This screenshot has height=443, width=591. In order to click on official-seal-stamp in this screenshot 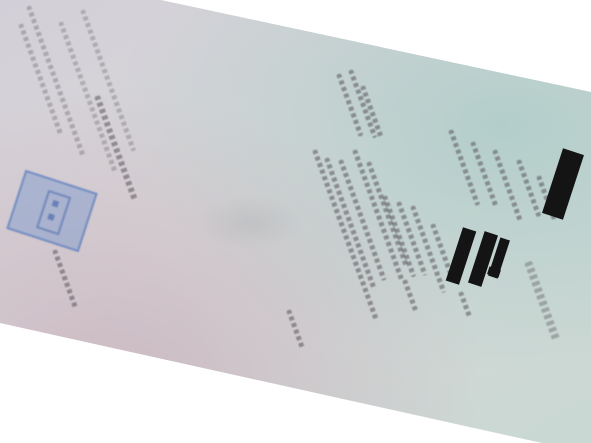, I will do `click(52, 211)`.